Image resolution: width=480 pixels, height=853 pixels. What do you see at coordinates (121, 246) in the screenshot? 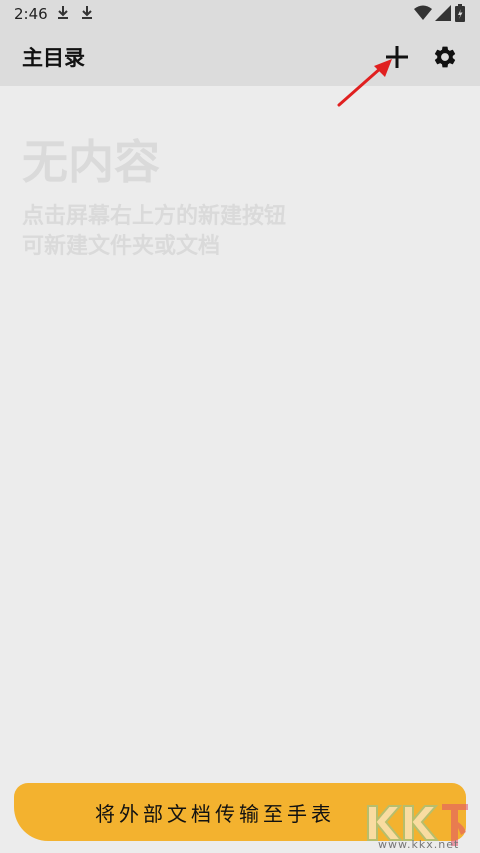
I see `empty-state-hint-line2: 可新建文件夹或文档` at bounding box center [121, 246].